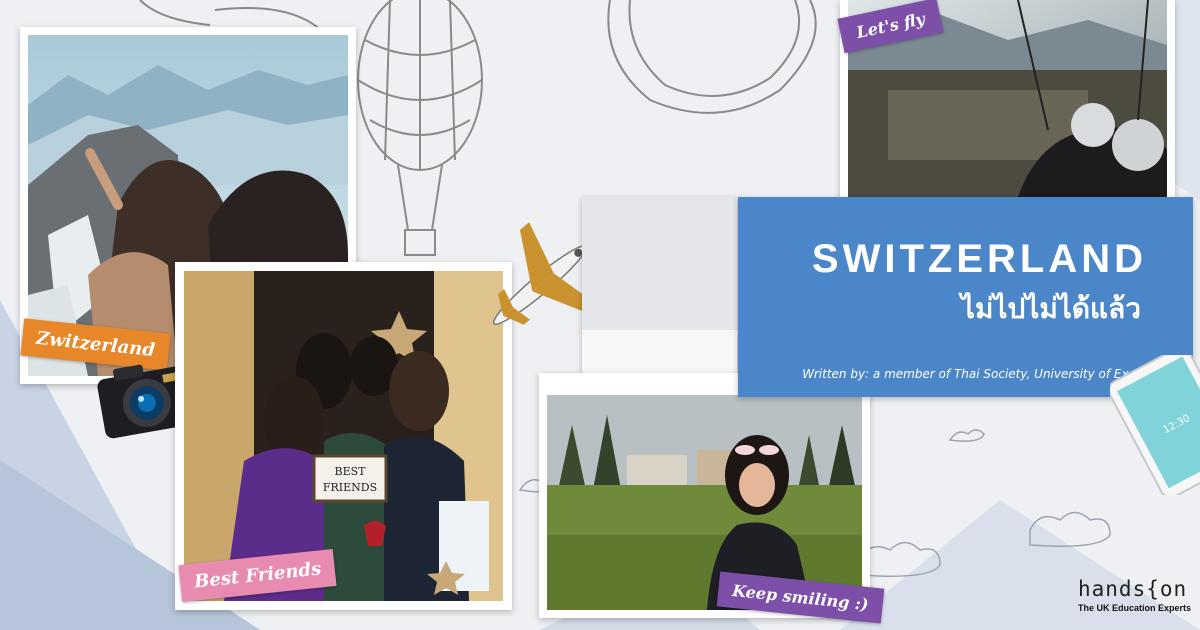 The height and width of the screenshot is (630, 1200). Describe the element at coordinates (659, 297) in the screenshot. I see `blank-note-card` at that location.